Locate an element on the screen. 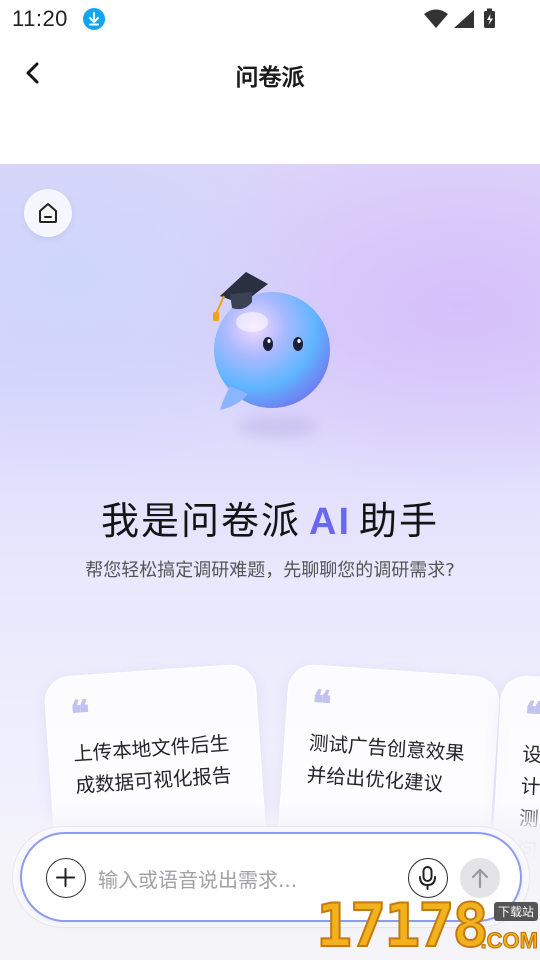 Image resolution: width=540 pixels, height=960 pixels. suggestion-text: 测试广告创意效果并给出优化建议 is located at coordinates (386, 763).